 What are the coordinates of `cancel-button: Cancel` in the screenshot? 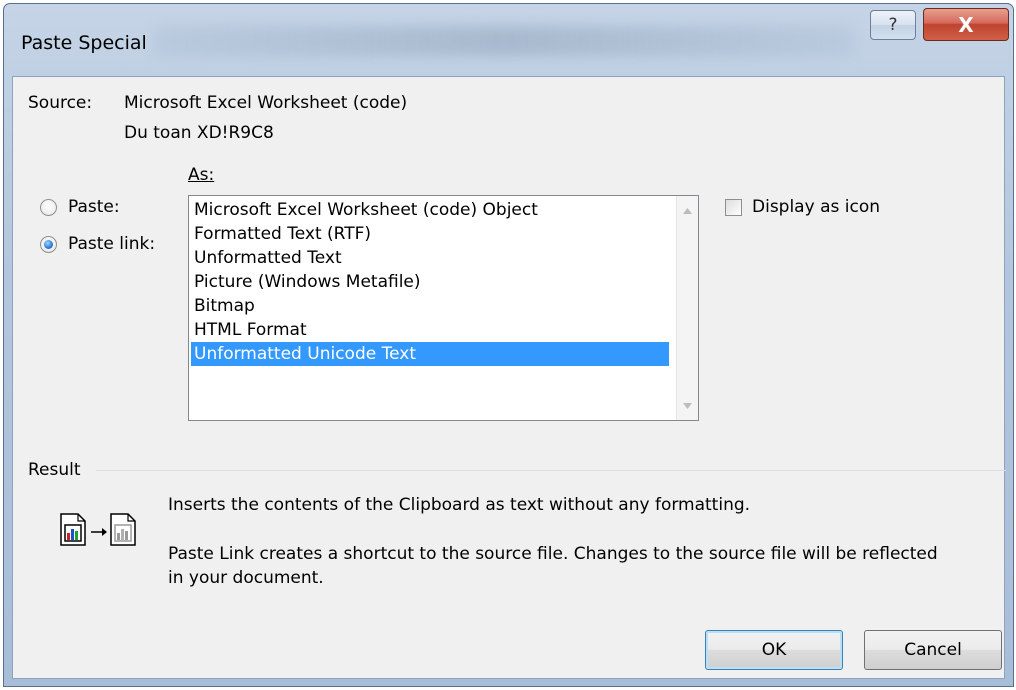 It's located at (933, 650).